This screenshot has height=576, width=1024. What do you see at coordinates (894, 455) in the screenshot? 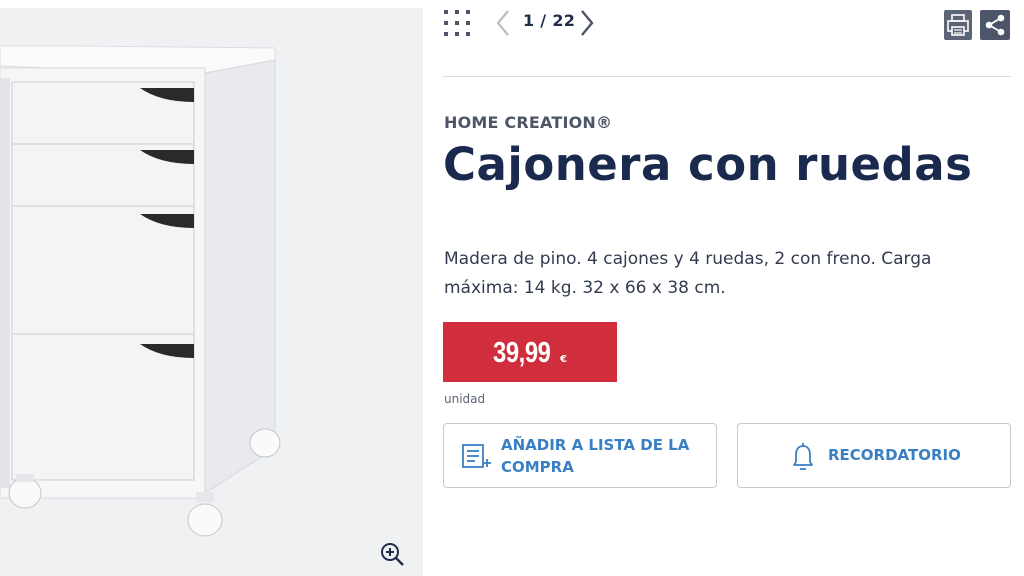
I see `reminder-label: RECORDATORIO` at bounding box center [894, 455].